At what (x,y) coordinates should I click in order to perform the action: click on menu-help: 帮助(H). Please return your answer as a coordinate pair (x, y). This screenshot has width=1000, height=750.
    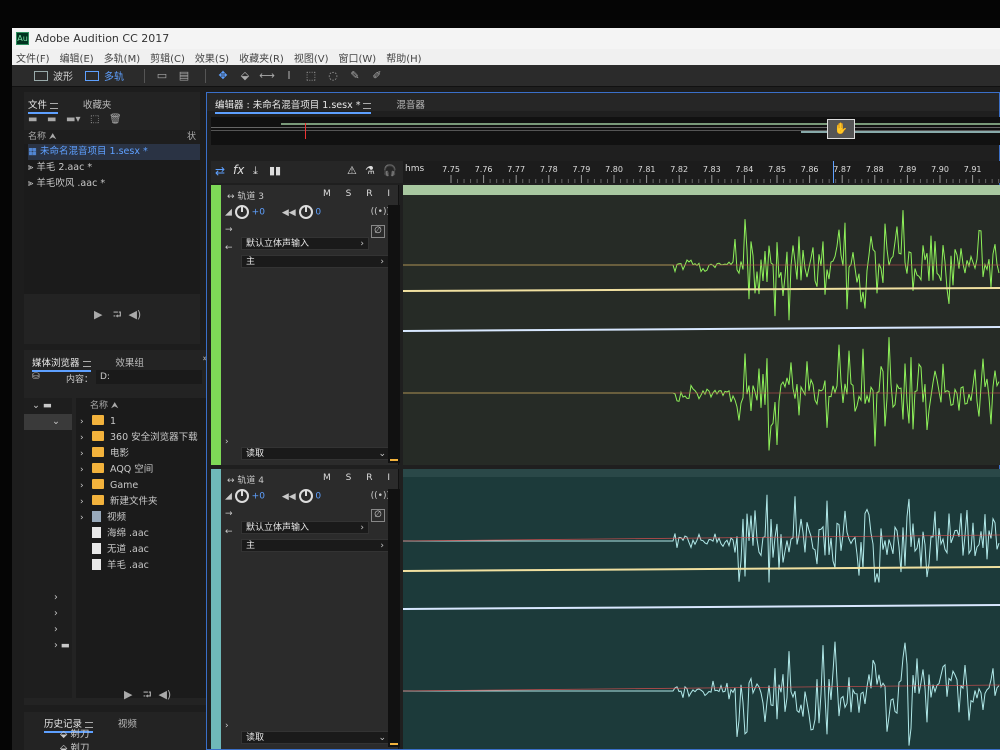
    Looking at the image, I should click on (403, 57).